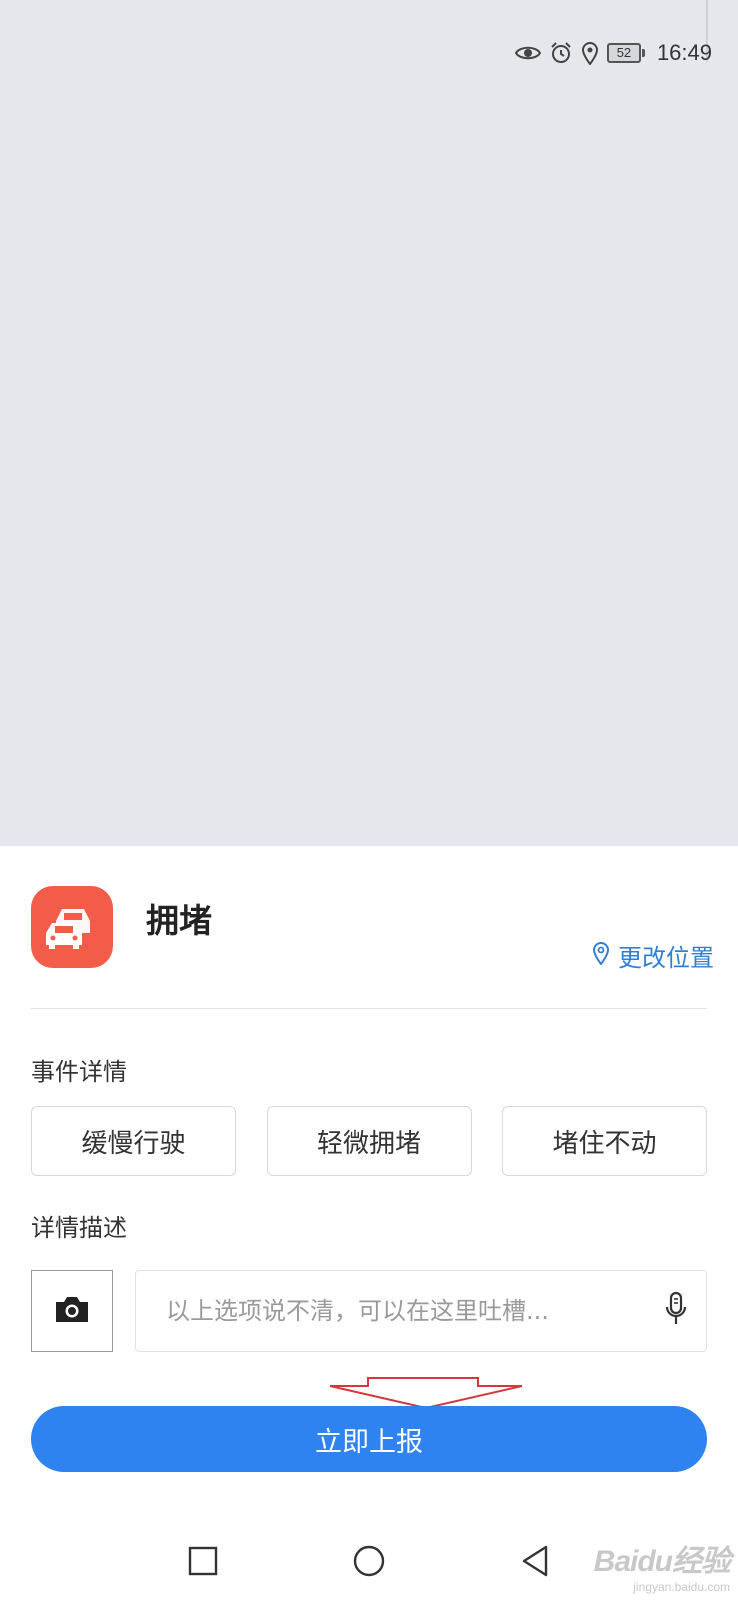  I want to click on microphone-icon, so click(676, 1311).